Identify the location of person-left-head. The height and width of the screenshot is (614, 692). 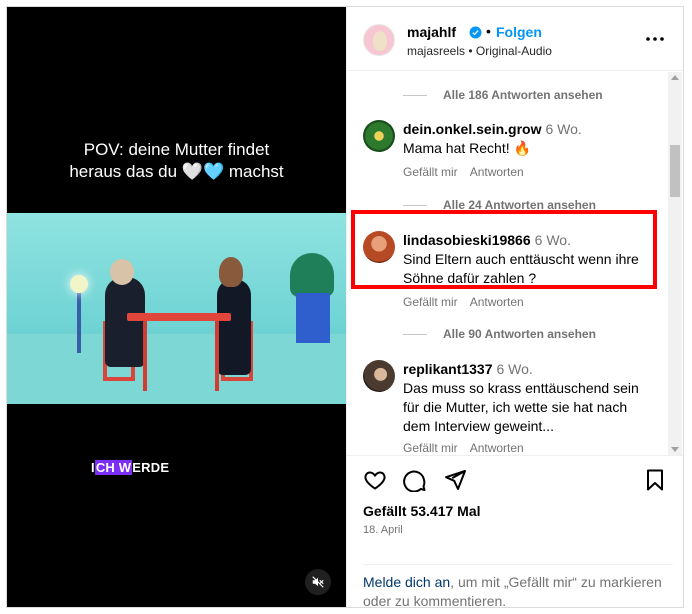
(122, 272).